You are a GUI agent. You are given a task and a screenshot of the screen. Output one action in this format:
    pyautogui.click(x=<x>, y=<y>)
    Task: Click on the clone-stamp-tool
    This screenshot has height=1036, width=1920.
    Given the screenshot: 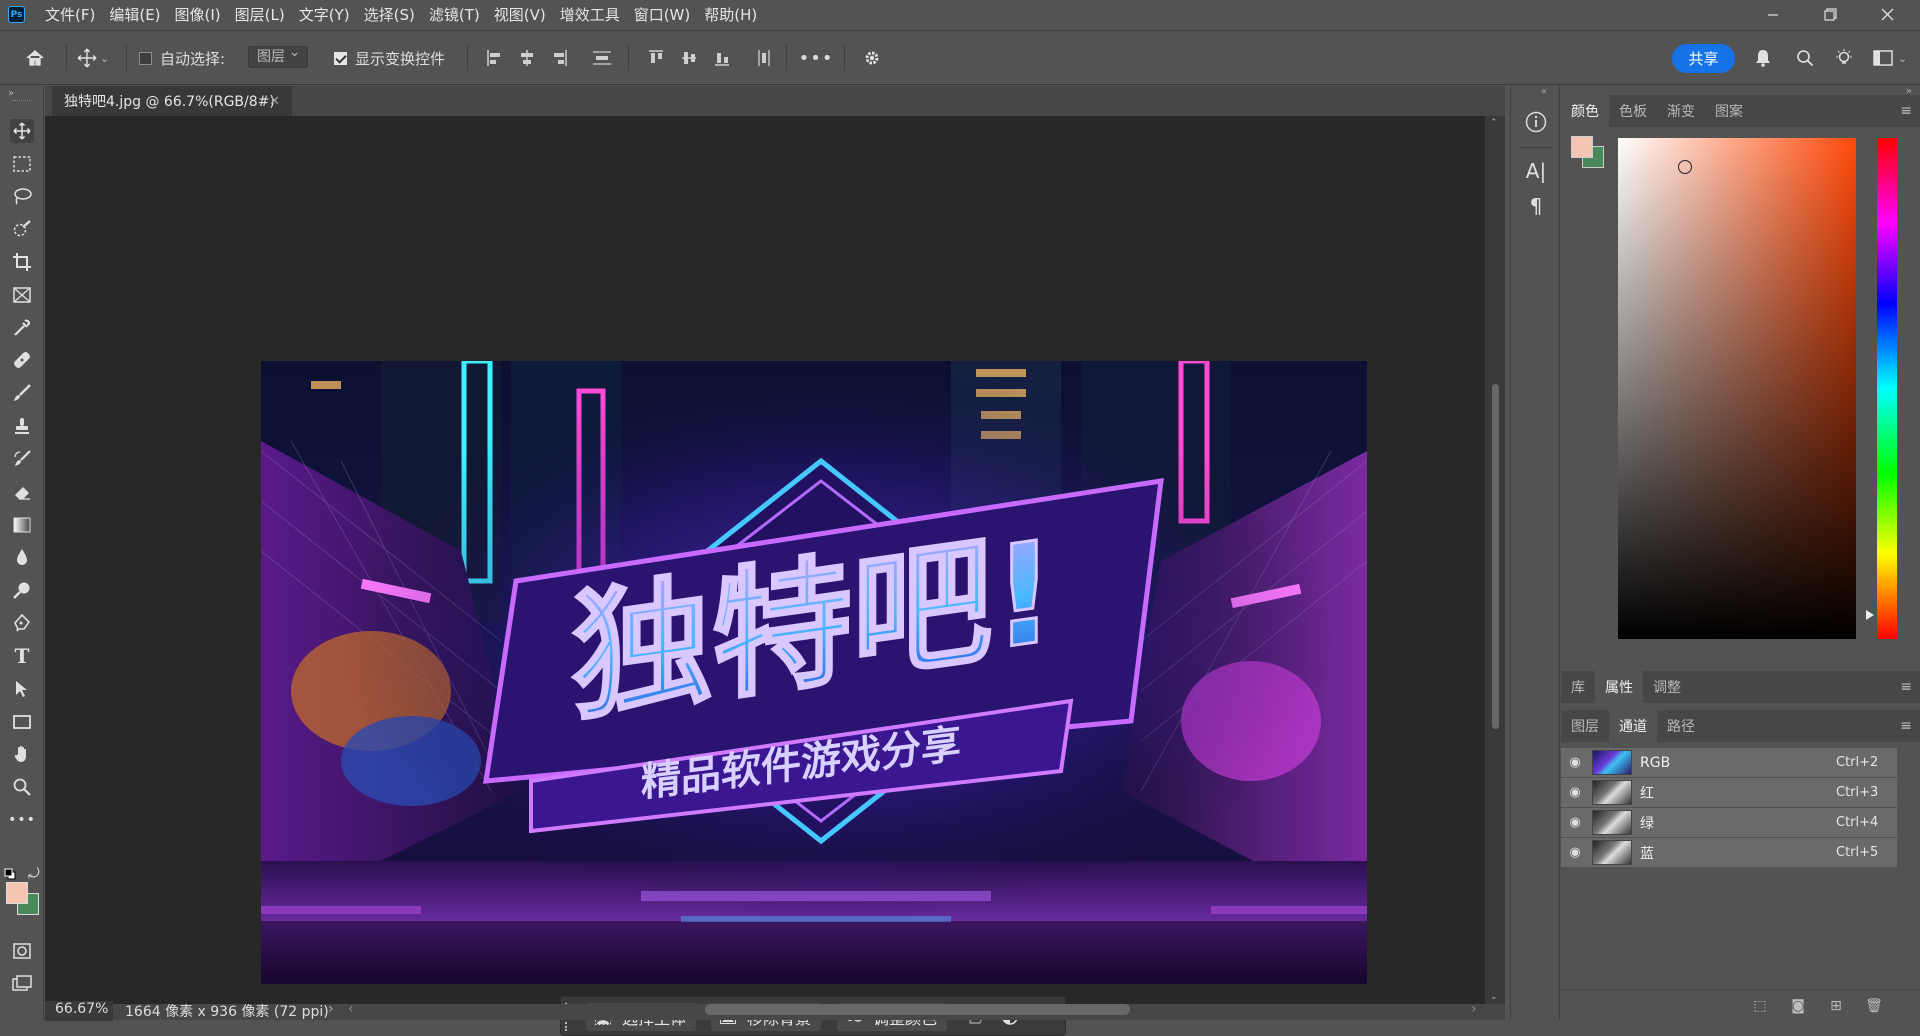 What is the action you would take?
    pyautogui.click(x=22, y=426)
    